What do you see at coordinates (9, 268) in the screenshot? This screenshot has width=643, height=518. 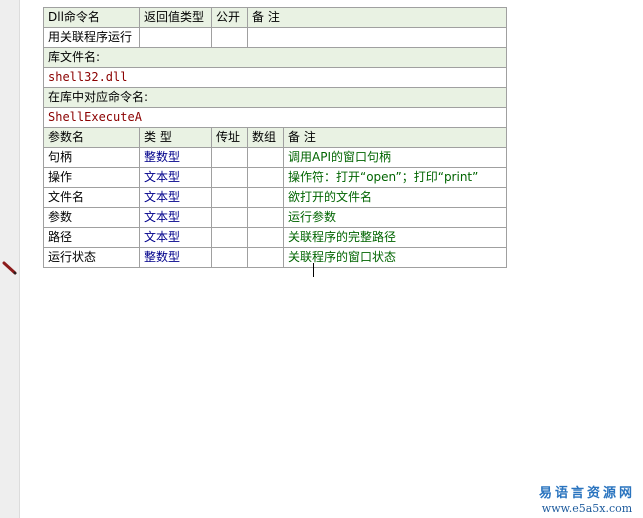 I see `pencil-icon` at bounding box center [9, 268].